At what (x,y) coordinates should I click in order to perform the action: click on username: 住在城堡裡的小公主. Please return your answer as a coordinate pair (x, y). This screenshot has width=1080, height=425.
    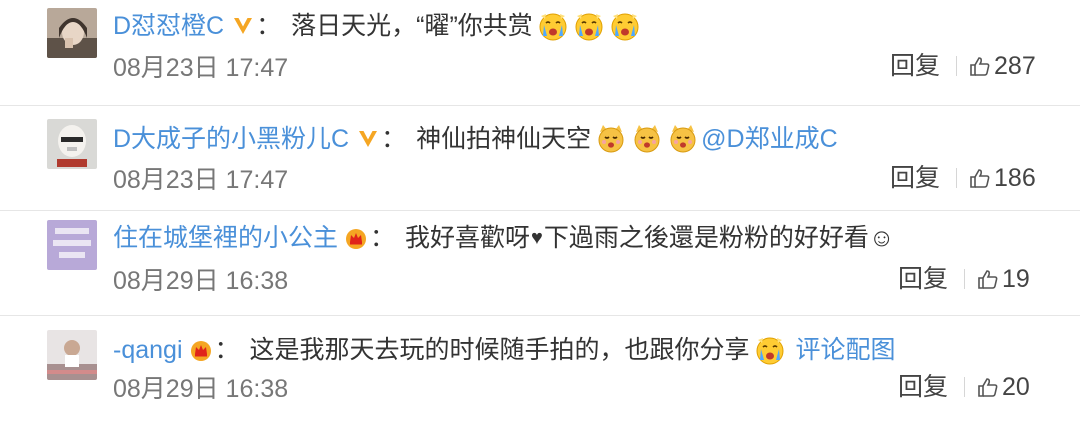
    Looking at the image, I should click on (225, 238).